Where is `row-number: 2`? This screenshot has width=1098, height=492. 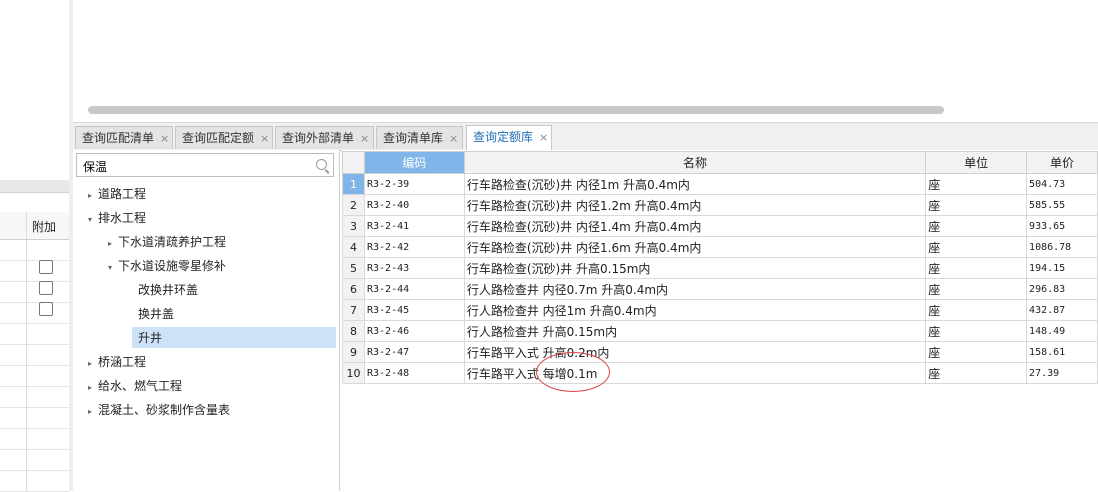
row-number: 2 is located at coordinates (353, 205).